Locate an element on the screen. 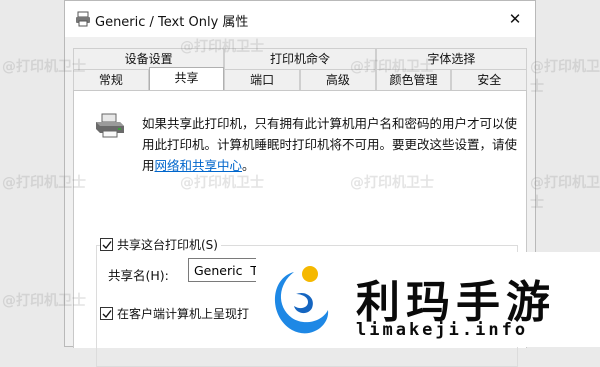  description-suffix: 。 is located at coordinates (248, 165).